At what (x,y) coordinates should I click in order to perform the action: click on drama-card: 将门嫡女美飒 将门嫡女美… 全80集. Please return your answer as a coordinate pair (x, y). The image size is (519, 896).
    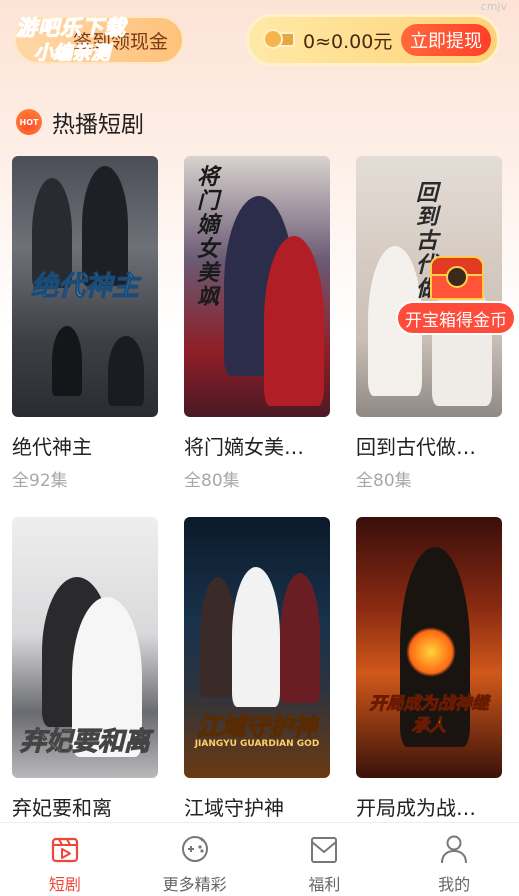
    Looking at the image, I should click on (257, 323).